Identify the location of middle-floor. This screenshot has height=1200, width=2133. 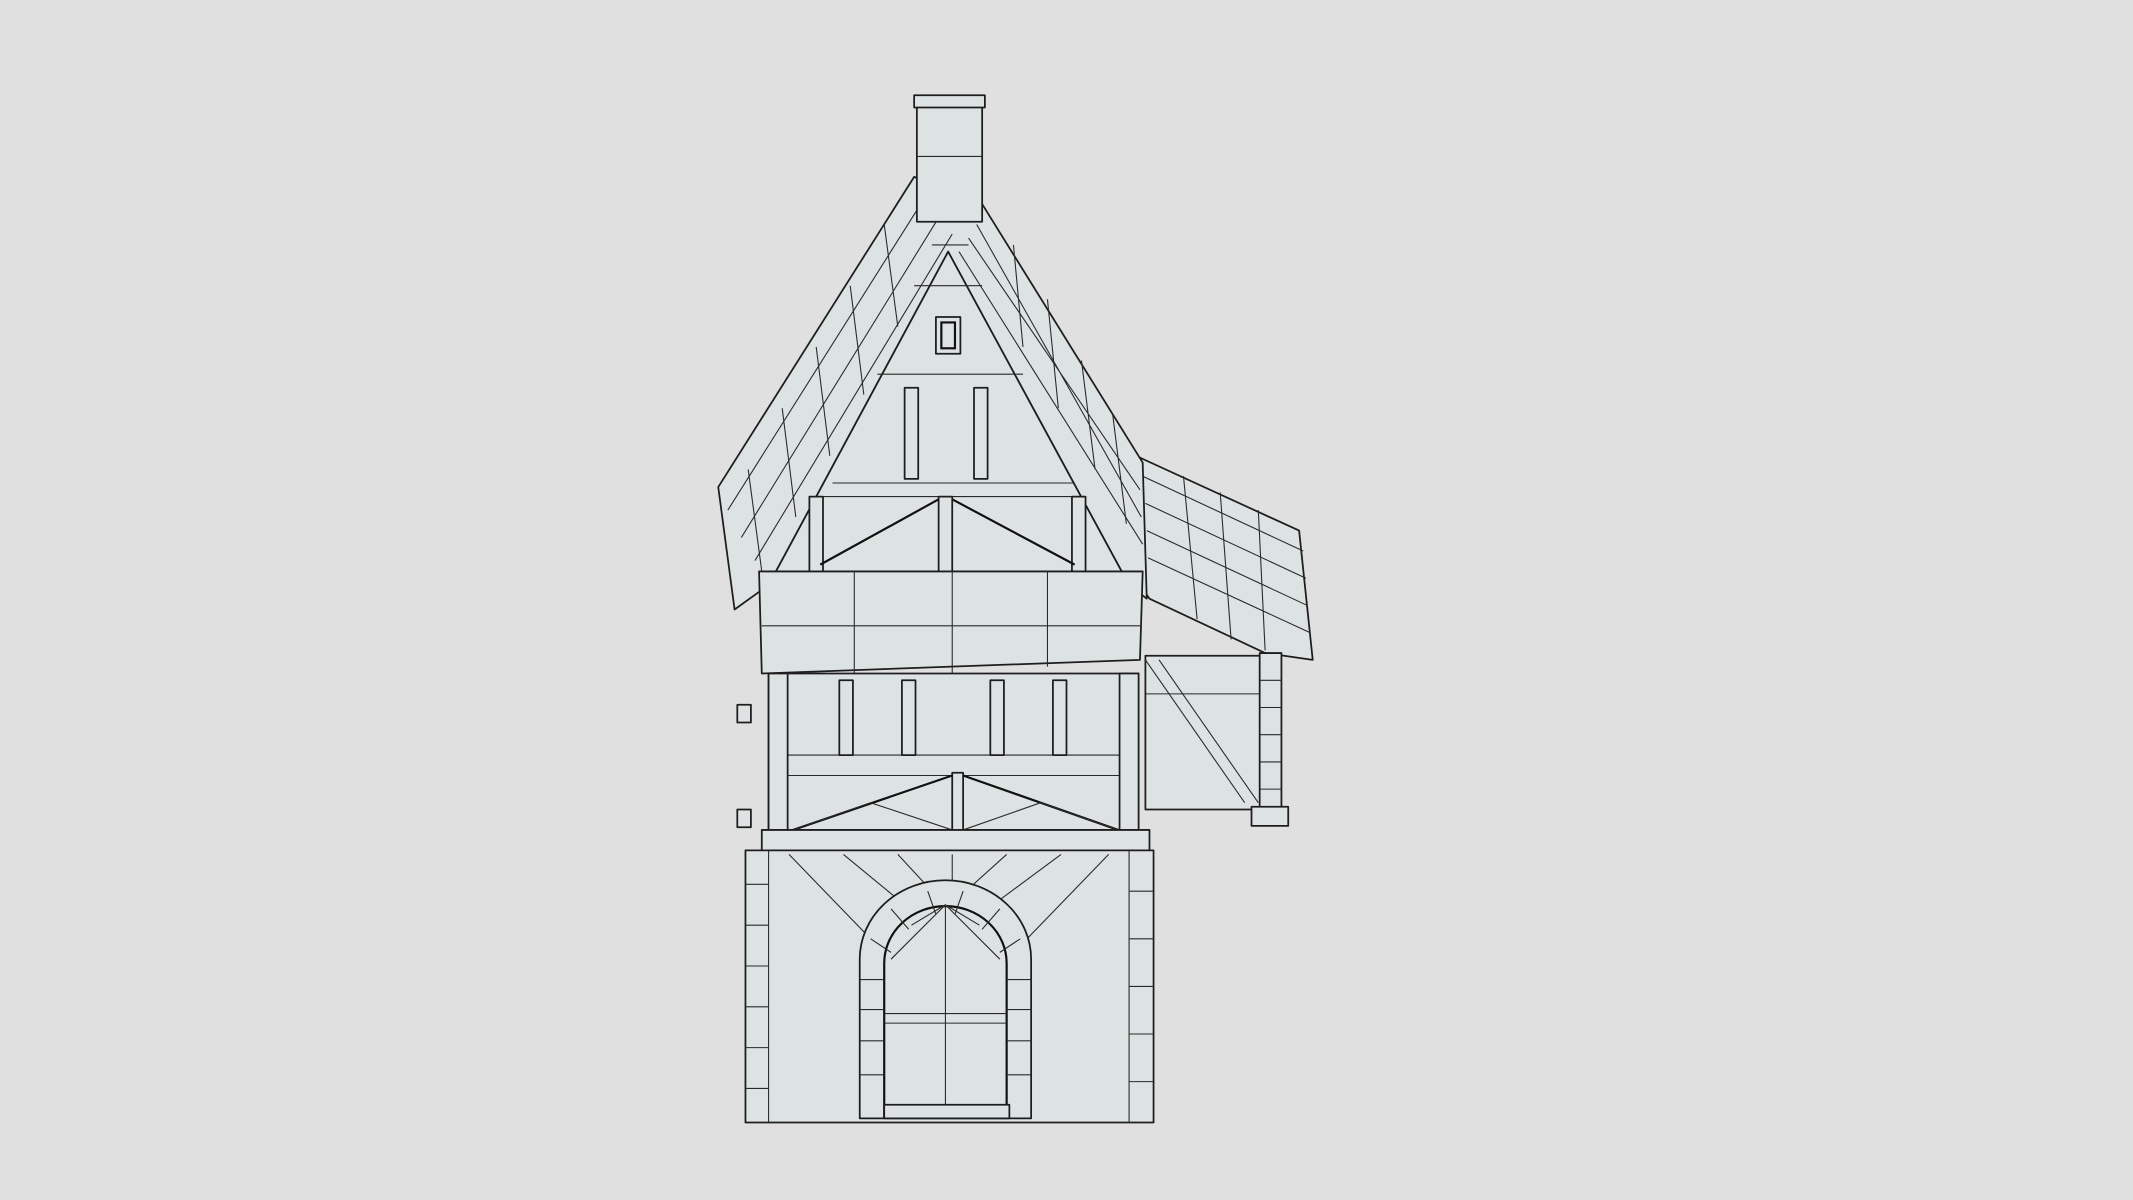
(943, 762).